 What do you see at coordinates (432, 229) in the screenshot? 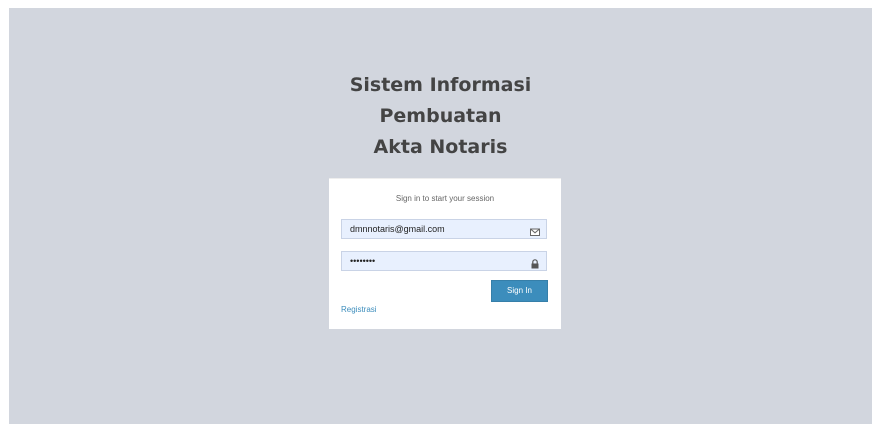
I see `email-input` at bounding box center [432, 229].